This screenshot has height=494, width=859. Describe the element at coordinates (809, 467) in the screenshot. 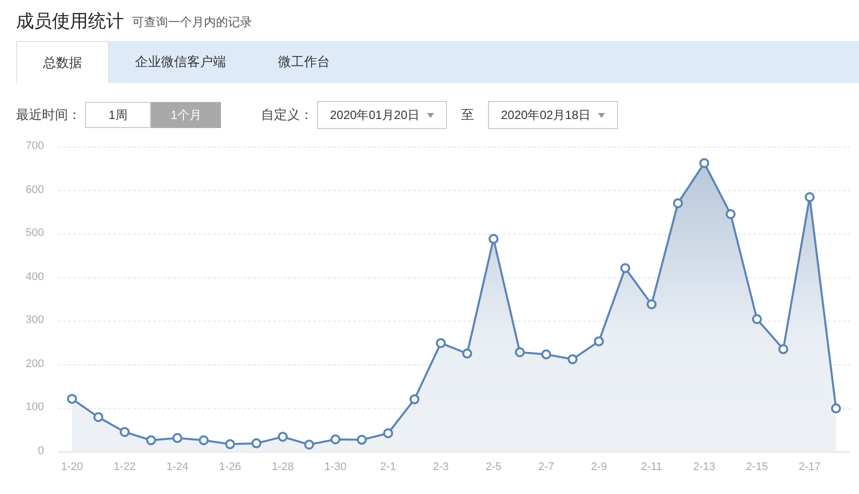

I see `x-axis-label: 2-17` at that location.